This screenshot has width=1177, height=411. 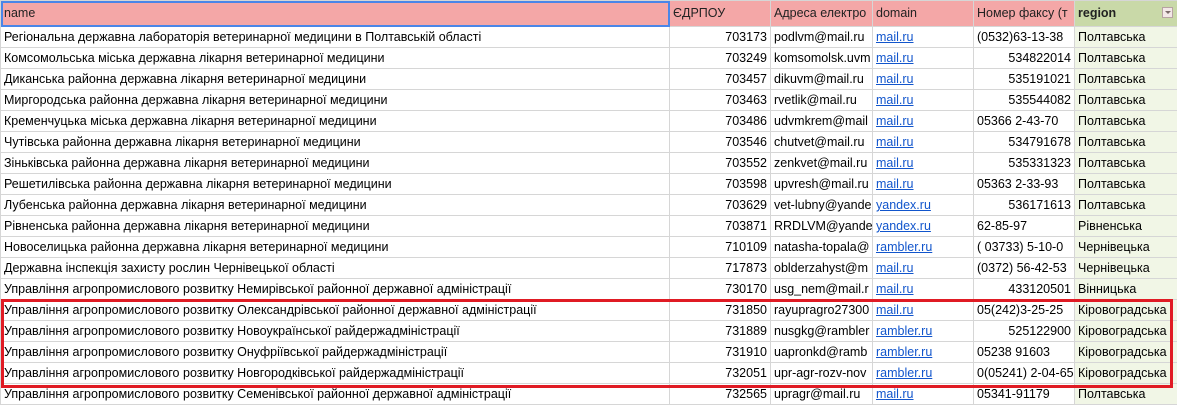 What do you see at coordinates (821, 373) in the screenshot?
I see `cell-email: upr-agr-rozv-nov` at bounding box center [821, 373].